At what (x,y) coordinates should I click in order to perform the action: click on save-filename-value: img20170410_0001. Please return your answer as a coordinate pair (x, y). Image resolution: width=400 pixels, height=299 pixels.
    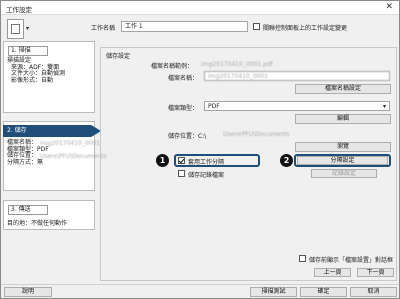
    Looking at the image, I should click on (70, 143).